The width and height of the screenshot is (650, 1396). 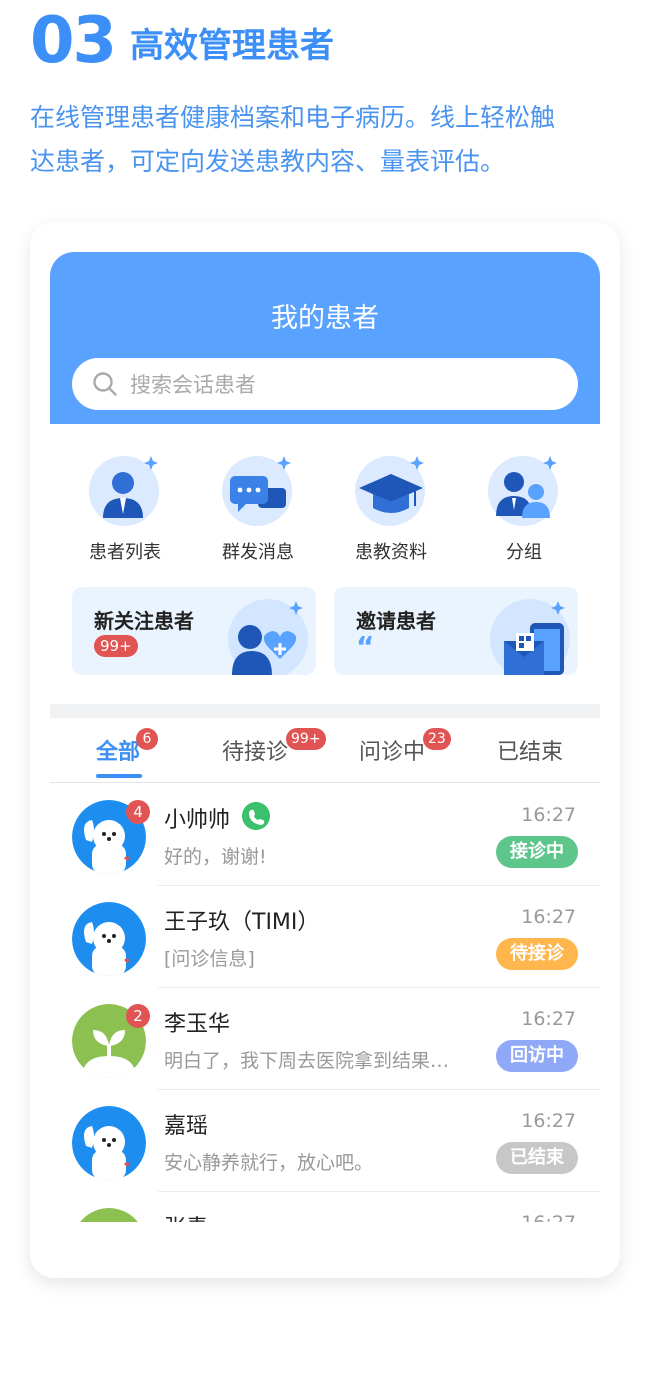 What do you see at coordinates (306, 739) in the screenshot?
I see `tab-badge: 99+` at bounding box center [306, 739].